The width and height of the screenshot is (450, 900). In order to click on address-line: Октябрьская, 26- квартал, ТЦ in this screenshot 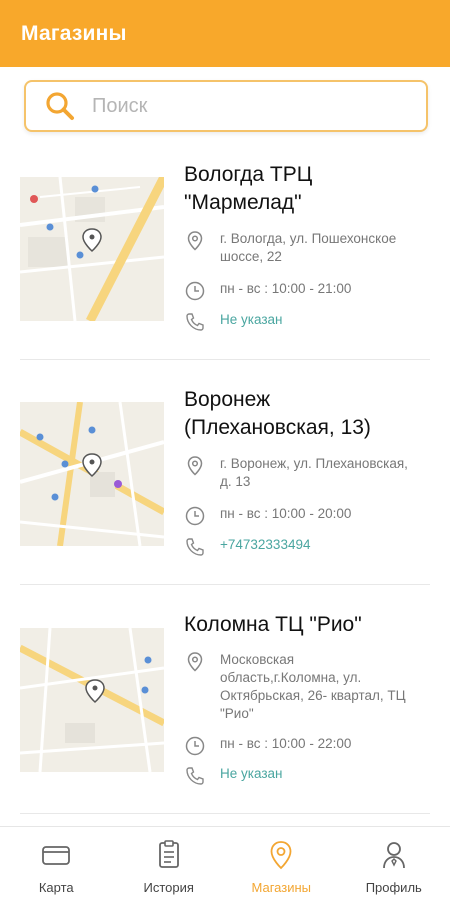, I will do `click(313, 695)`.